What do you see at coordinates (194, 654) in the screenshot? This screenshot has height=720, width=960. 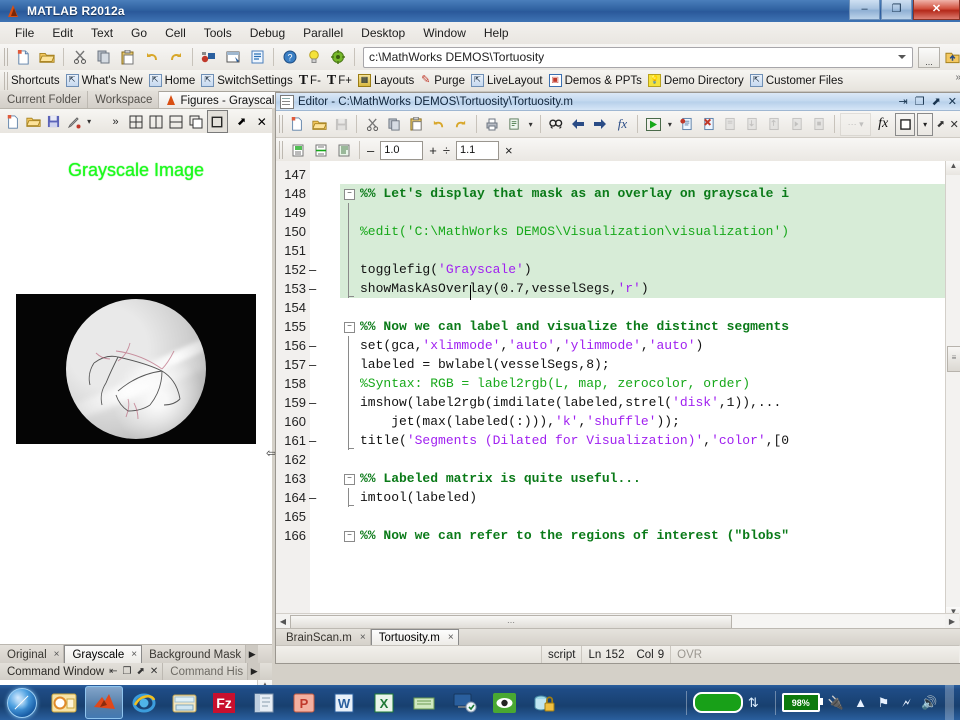 I see `figure-tab-background-mask: Background Mask` at bounding box center [194, 654].